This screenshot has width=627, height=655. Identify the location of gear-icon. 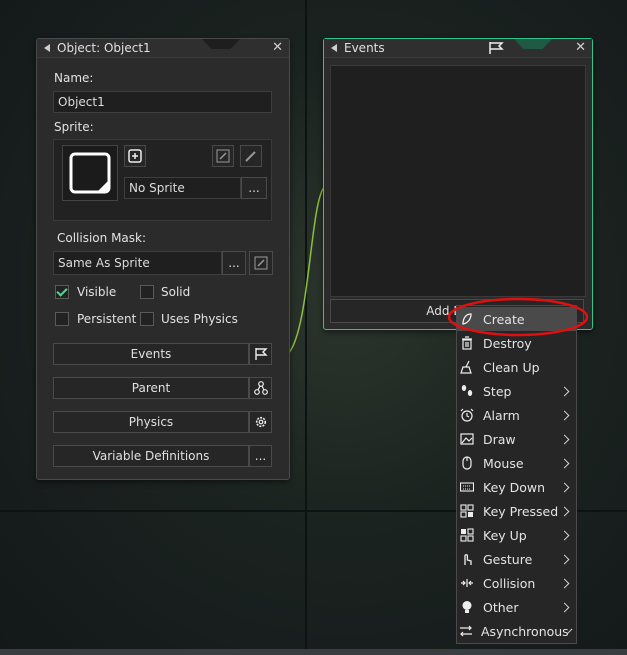
(260, 422).